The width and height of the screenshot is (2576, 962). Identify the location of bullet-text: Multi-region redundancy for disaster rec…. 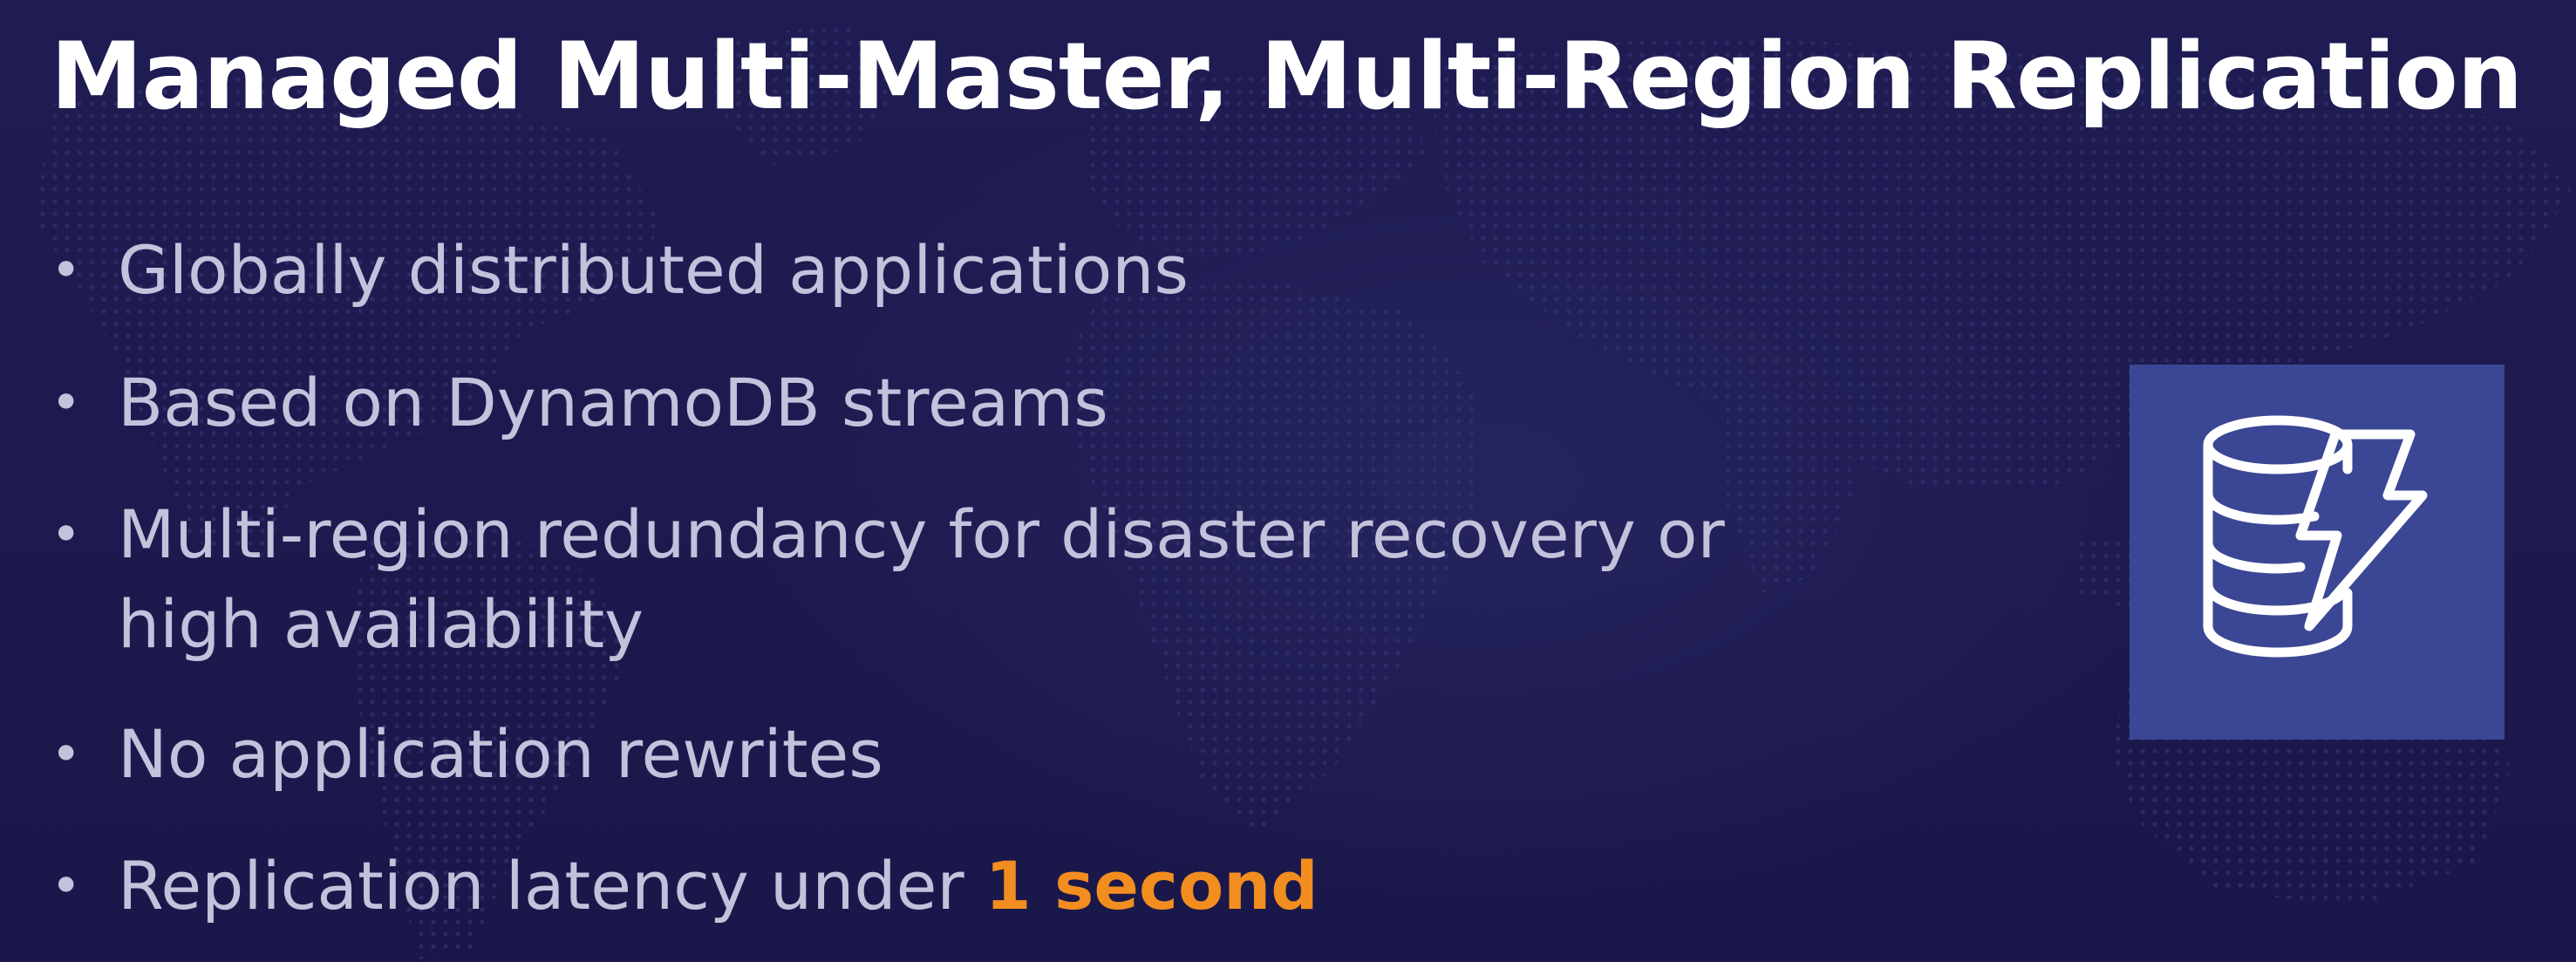
(922, 534).